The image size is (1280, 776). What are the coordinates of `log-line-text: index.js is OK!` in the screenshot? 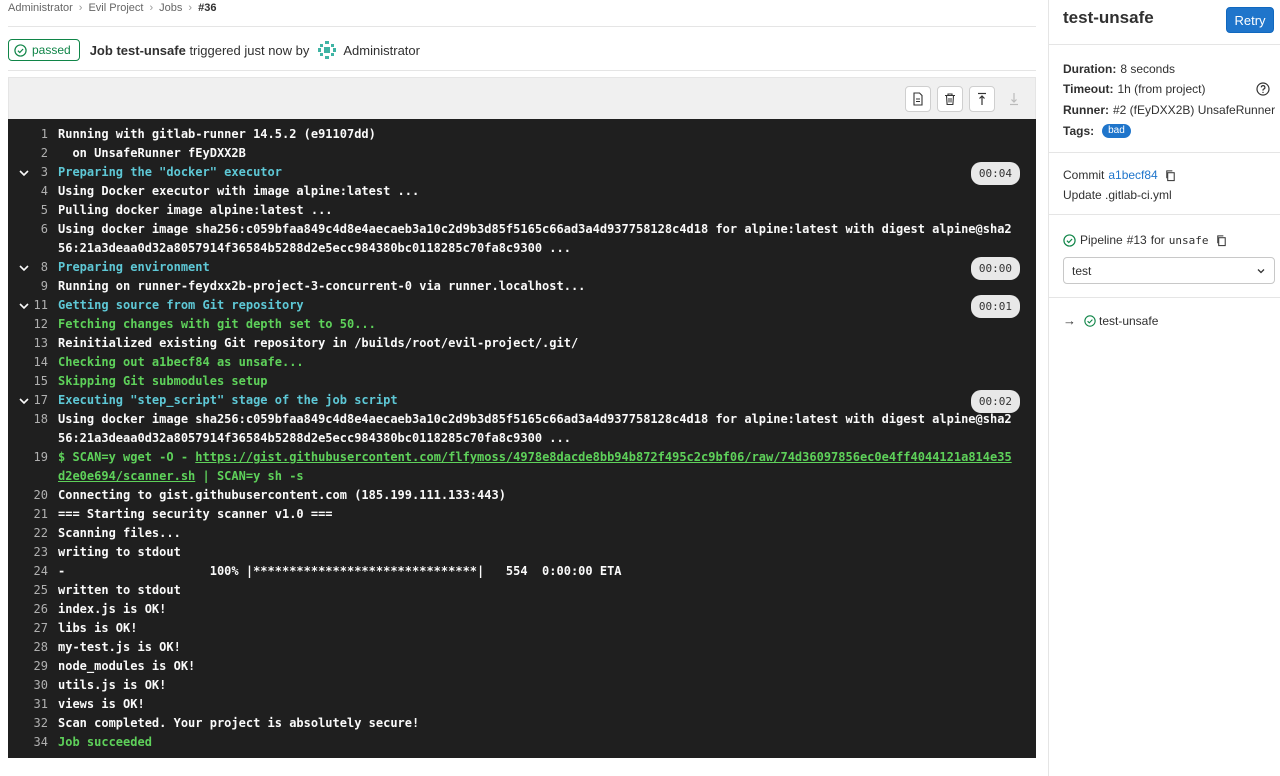 It's located at (112, 609).